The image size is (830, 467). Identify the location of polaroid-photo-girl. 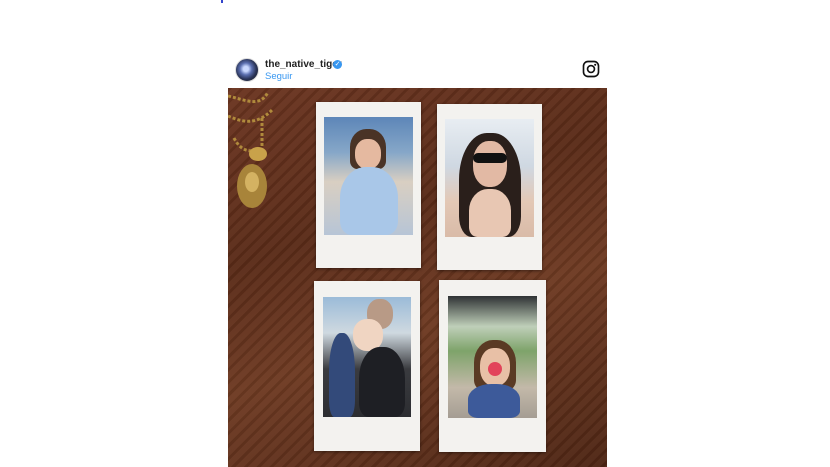
(368, 176).